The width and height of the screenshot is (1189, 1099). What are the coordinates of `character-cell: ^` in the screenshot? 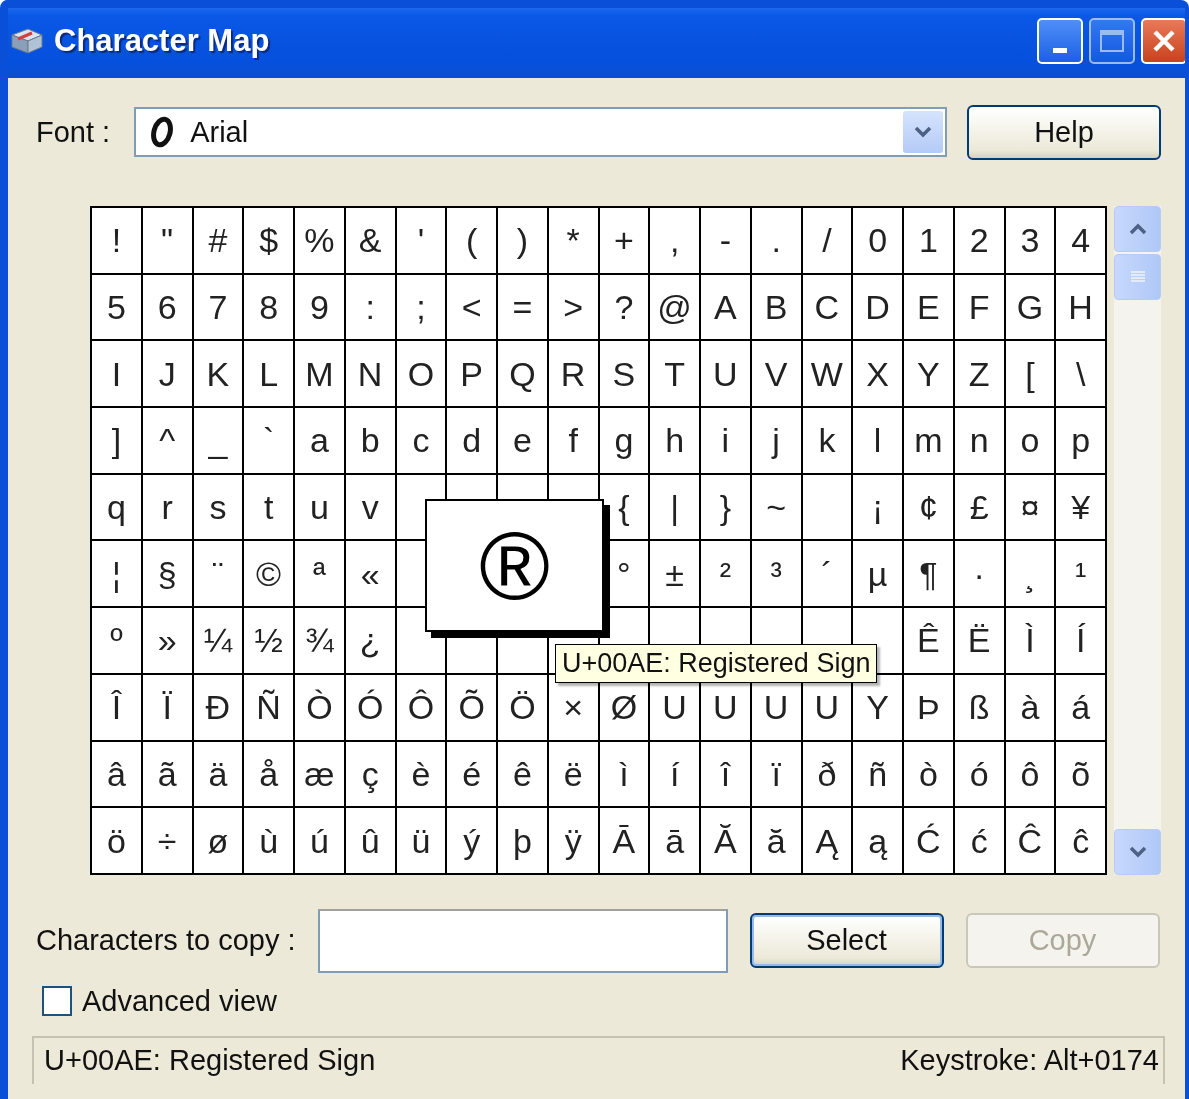 It's located at (168, 441).